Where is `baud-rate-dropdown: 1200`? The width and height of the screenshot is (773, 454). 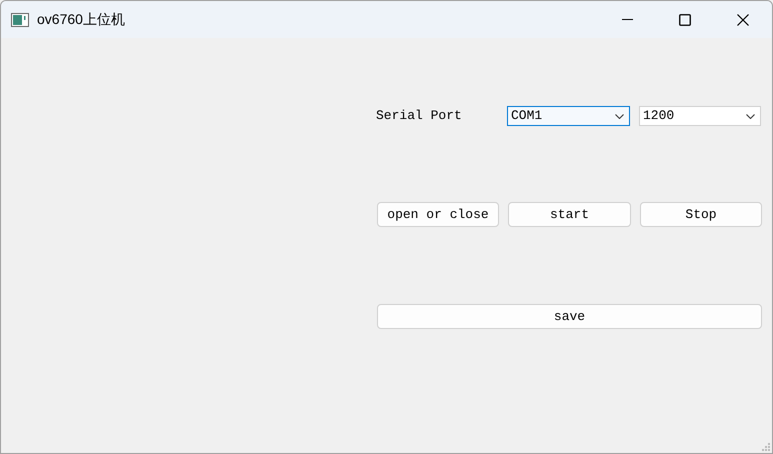
baud-rate-dropdown: 1200 is located at coordinates (700, 116).